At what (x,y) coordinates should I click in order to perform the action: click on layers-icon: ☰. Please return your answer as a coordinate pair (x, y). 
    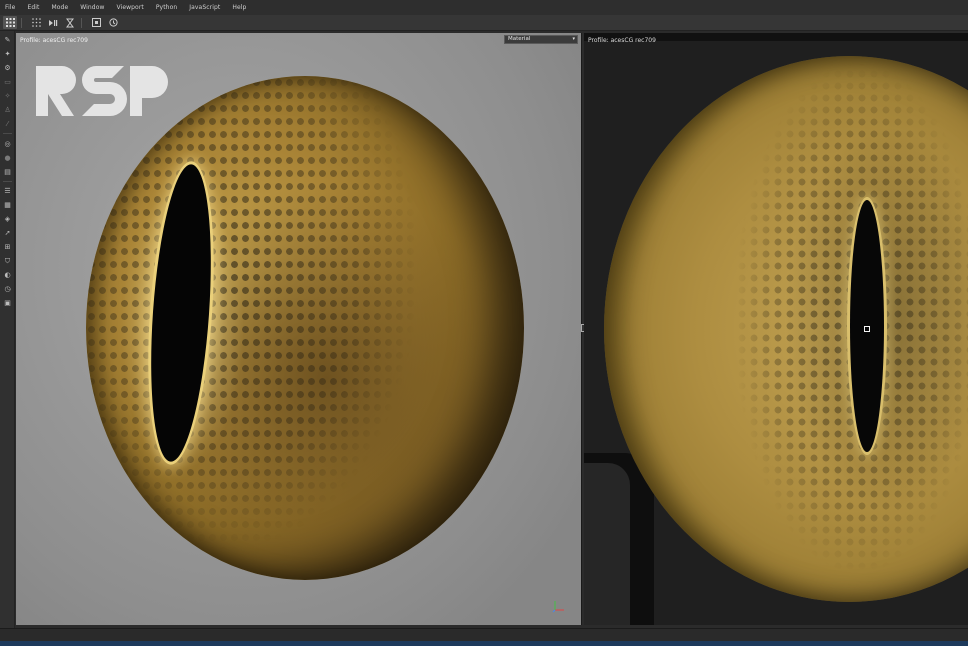
    Looking at the image, I should click on (7, 191).